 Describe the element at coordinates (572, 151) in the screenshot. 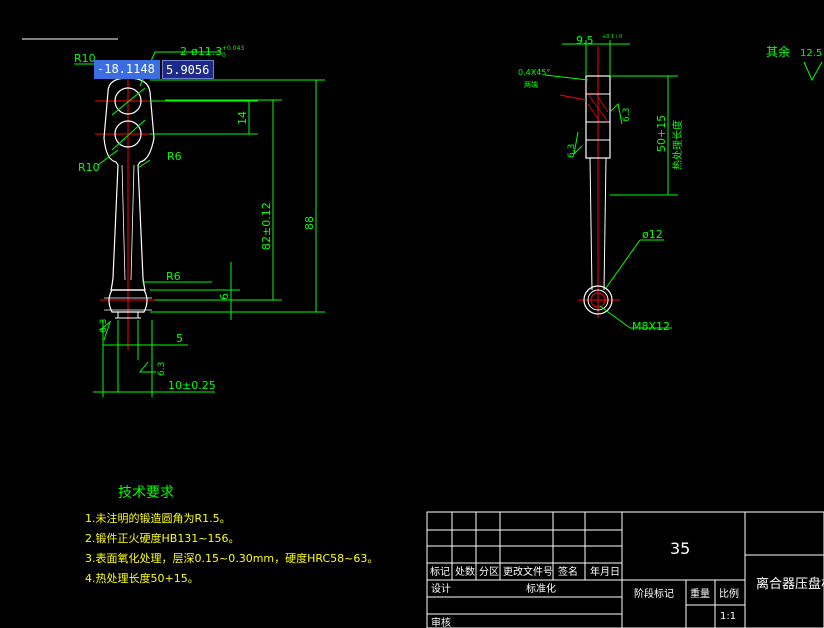

I see `rough-63-side-b: 6.3` at that location.